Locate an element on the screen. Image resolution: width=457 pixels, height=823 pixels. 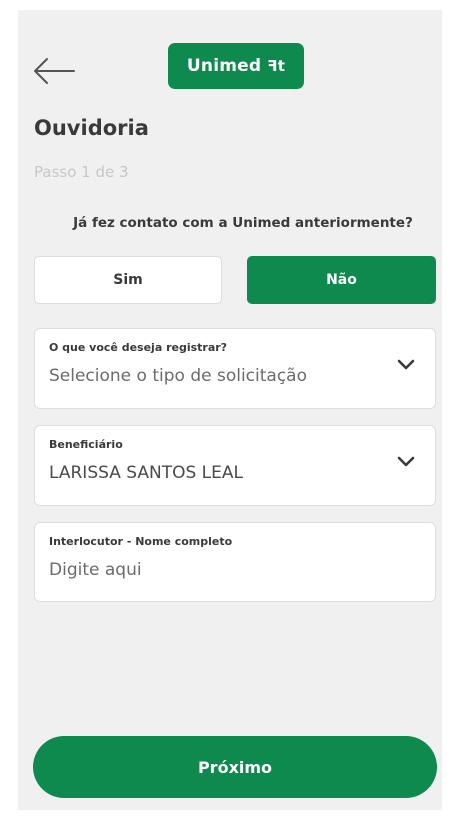
next-button: Próximo is located at coordinates (235, 767).